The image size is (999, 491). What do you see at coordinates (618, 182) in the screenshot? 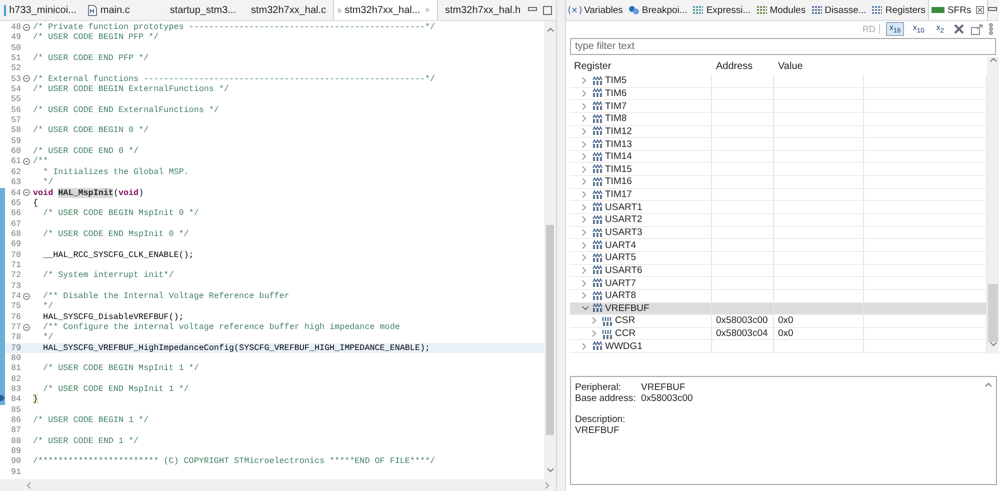
I see `register-name: TIM16` at bounding box center [618, 182].